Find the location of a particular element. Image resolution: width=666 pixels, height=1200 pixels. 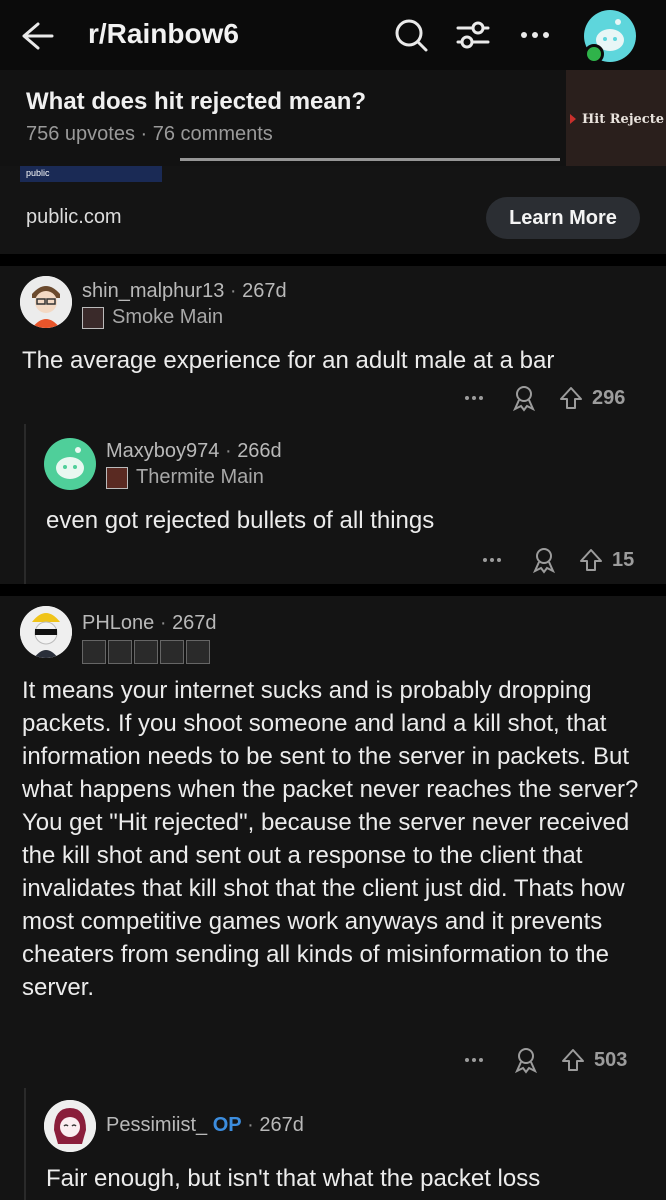

thumbnail-arrow-icon is located at coordinates (573, 119).